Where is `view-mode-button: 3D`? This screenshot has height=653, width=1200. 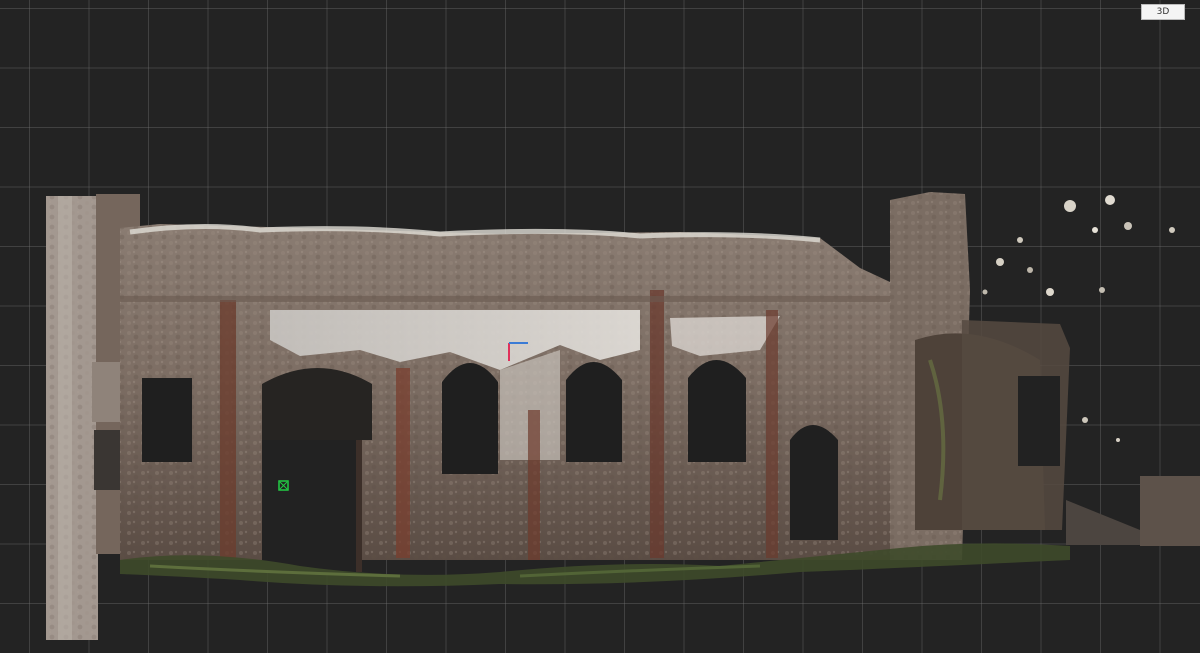 view-mode-button: 3D is located at coordinates (1163, 12).